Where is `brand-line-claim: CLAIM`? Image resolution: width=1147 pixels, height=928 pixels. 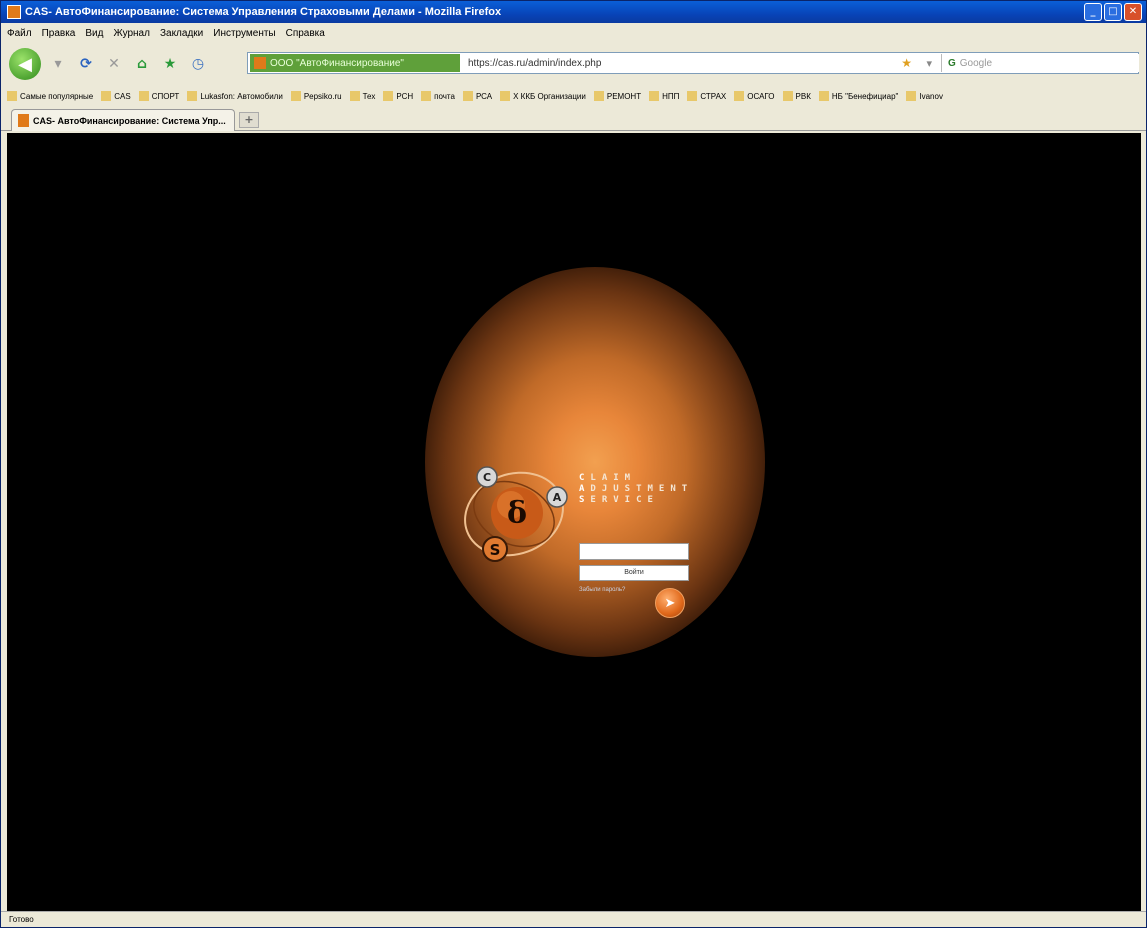
brand-line-claim: CLAIM is located at coordinates (608, 478).